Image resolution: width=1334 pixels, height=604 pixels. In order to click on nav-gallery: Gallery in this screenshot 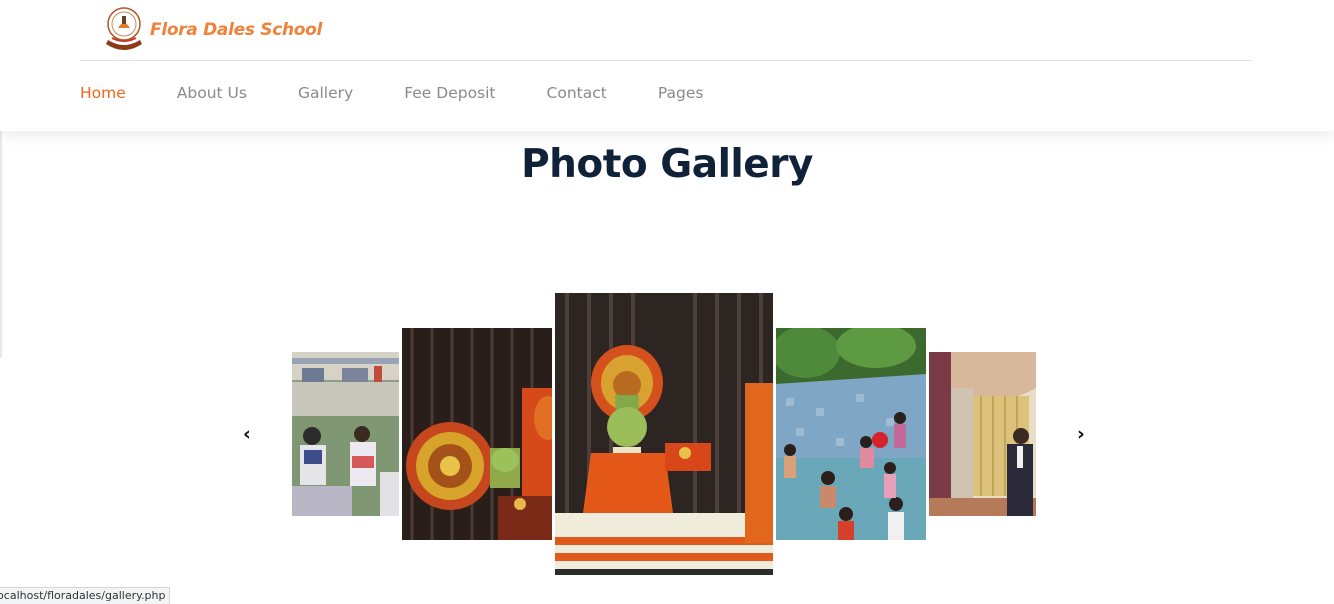, I will do `click(325, 93)`.